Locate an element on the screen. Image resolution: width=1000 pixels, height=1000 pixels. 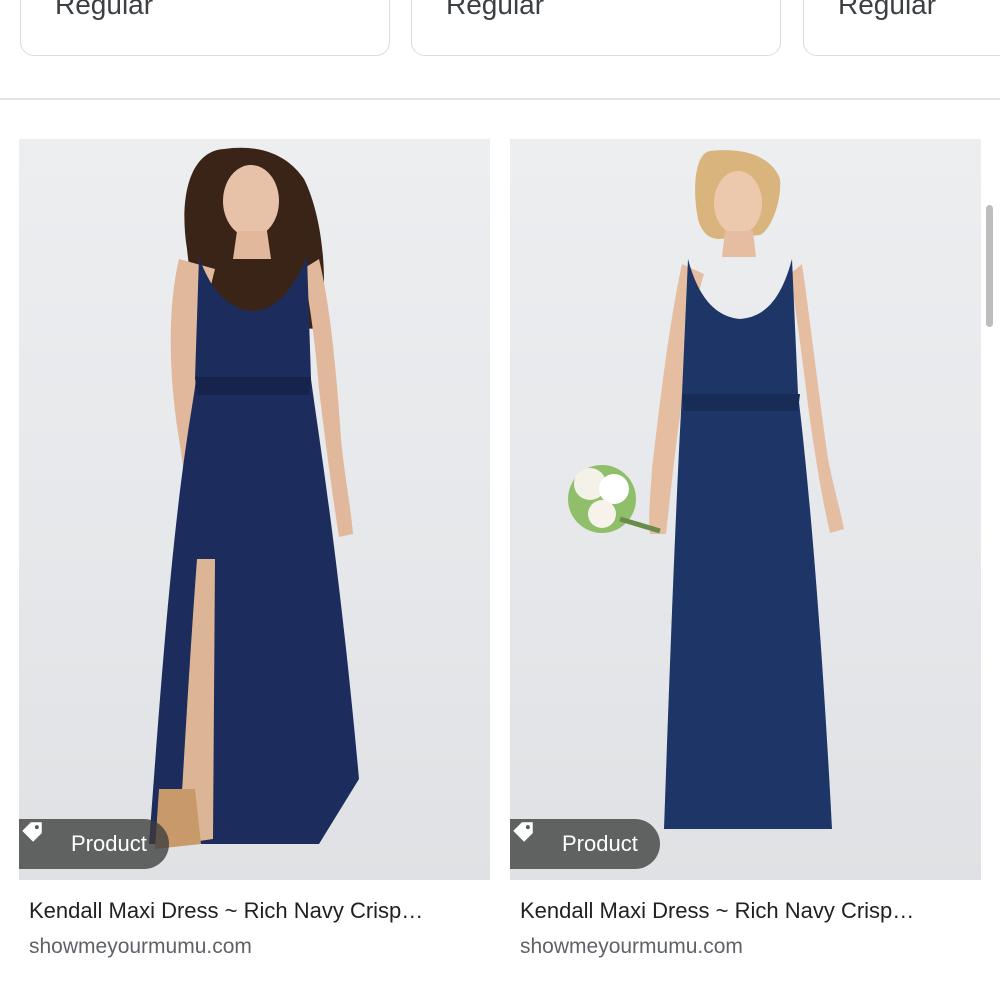
model-dress-illustration is located at coordinates (254, 498).